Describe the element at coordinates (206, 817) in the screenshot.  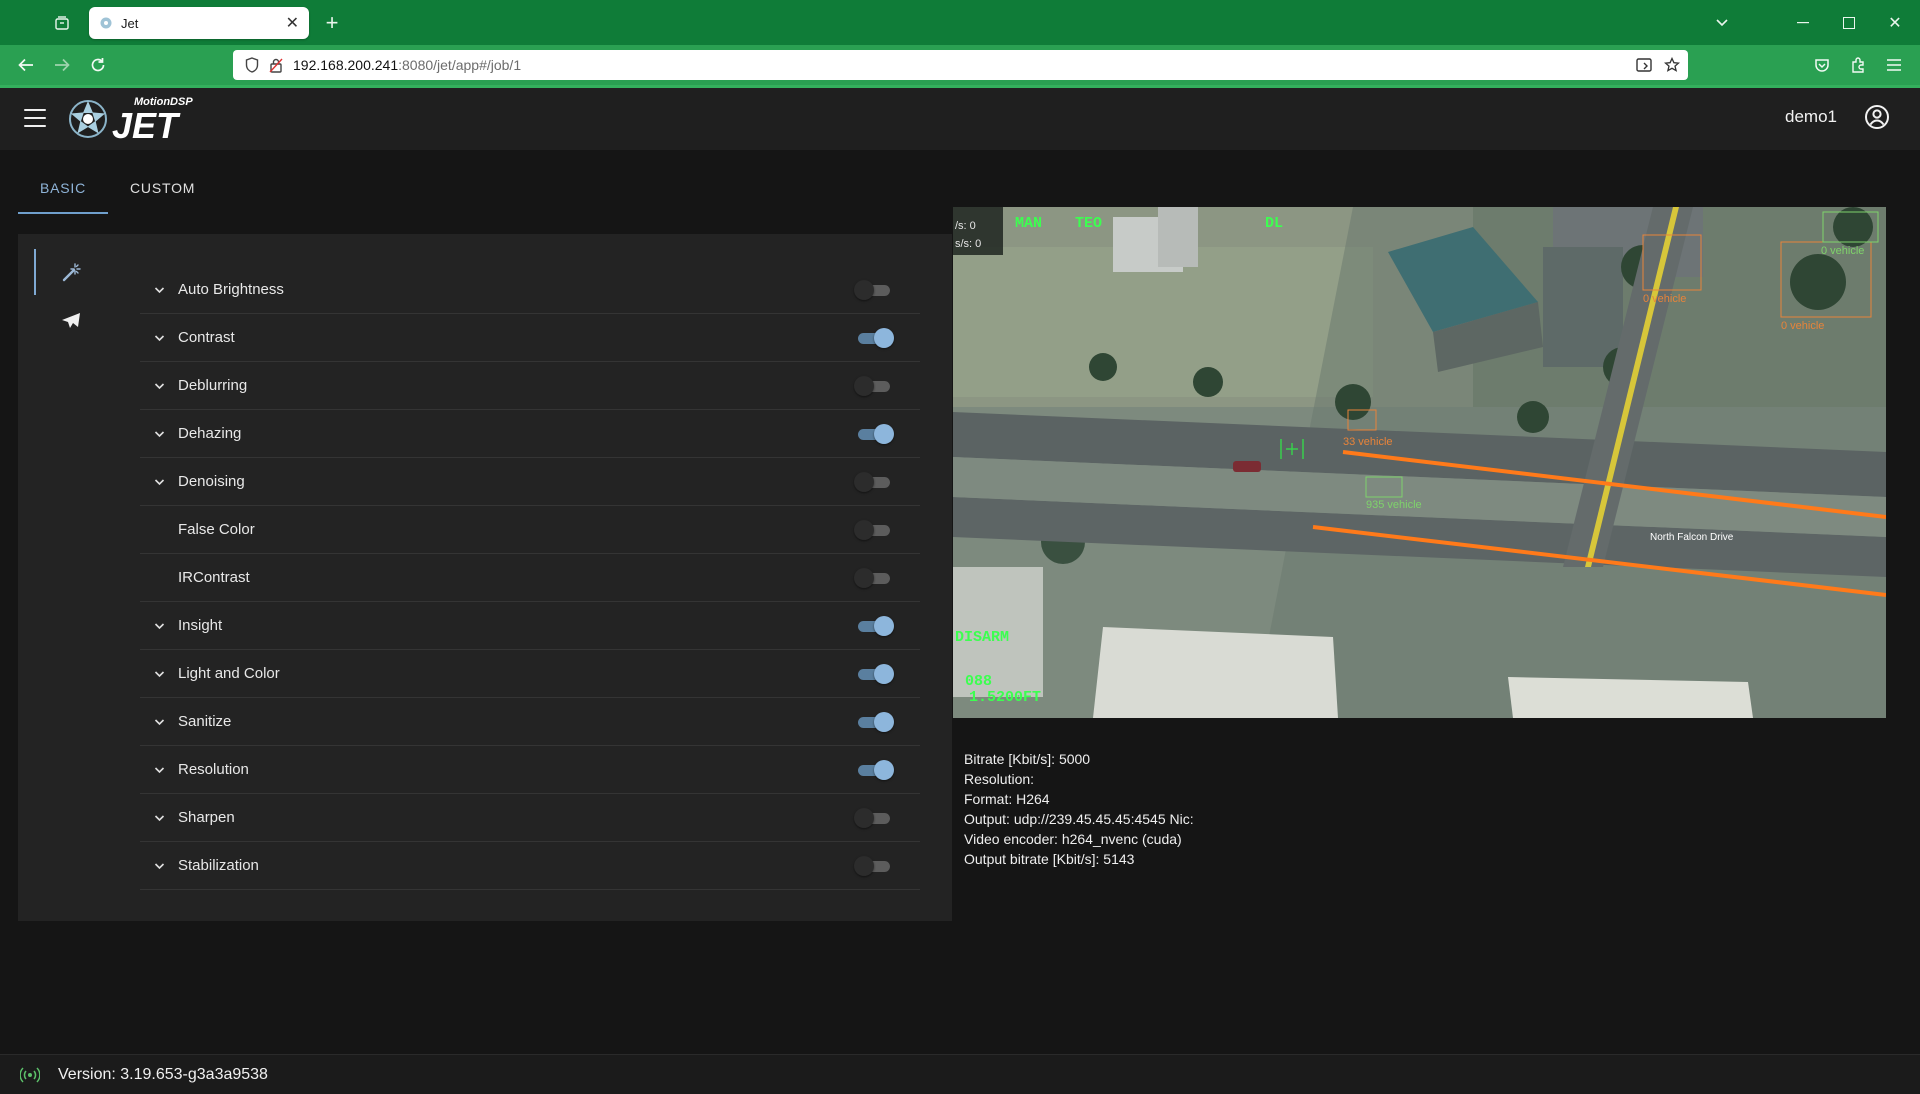
I see `filter-label: Sharpen` at that location.